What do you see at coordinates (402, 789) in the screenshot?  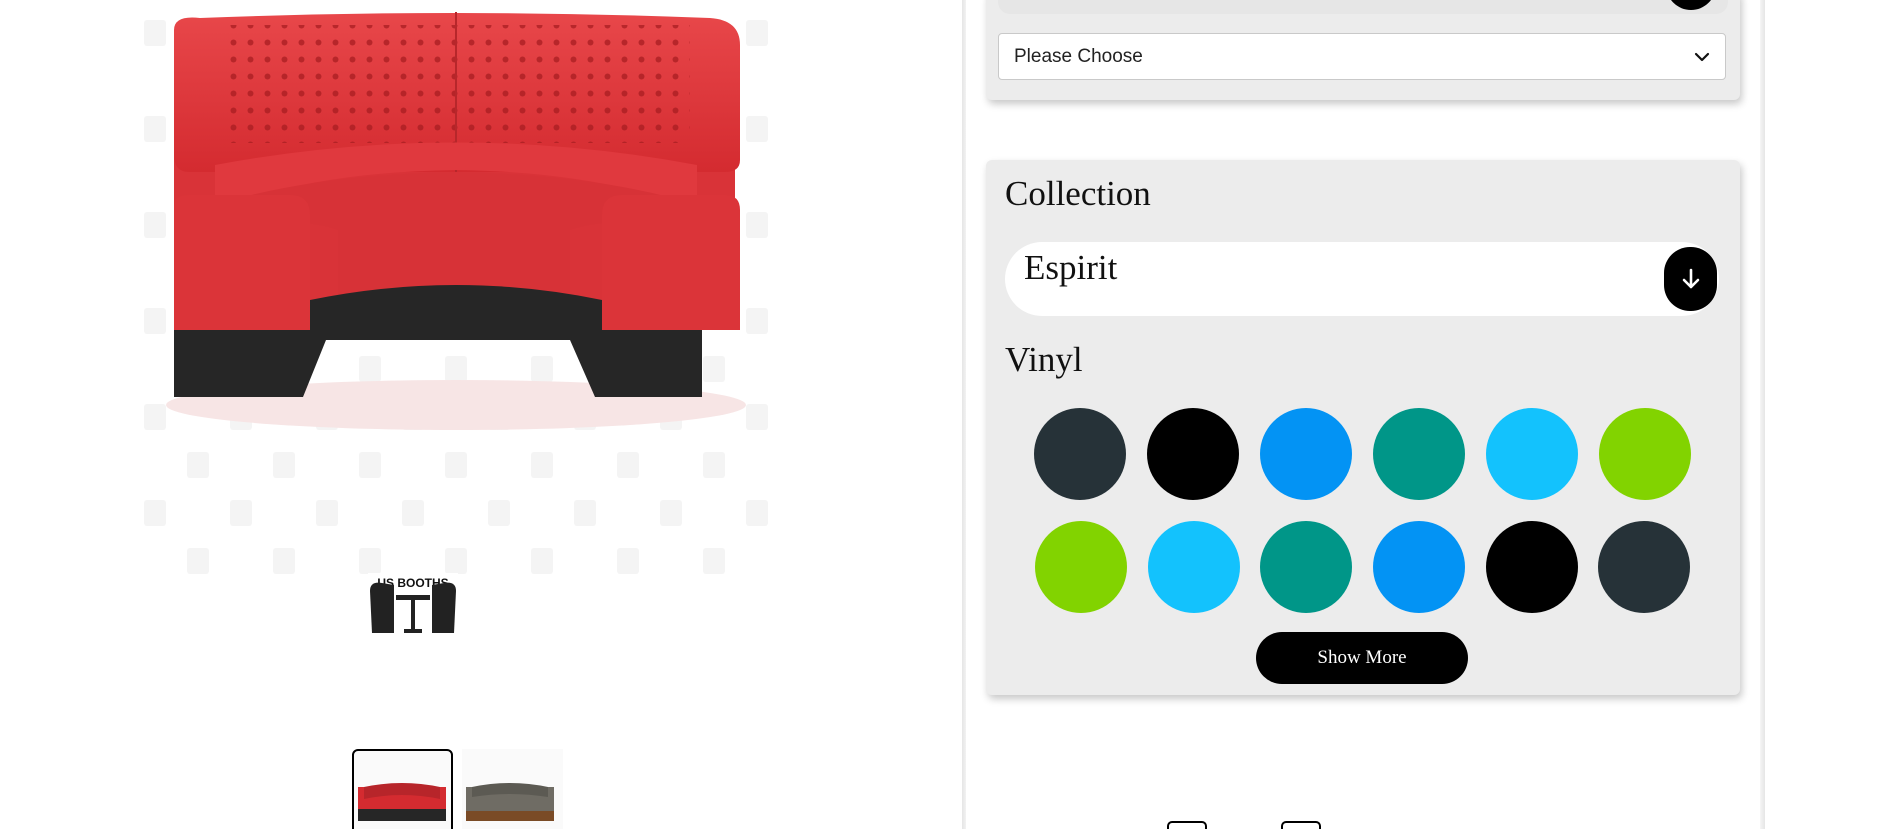 I see `thumbnail-red-booth` at bounding box center [402, 789].